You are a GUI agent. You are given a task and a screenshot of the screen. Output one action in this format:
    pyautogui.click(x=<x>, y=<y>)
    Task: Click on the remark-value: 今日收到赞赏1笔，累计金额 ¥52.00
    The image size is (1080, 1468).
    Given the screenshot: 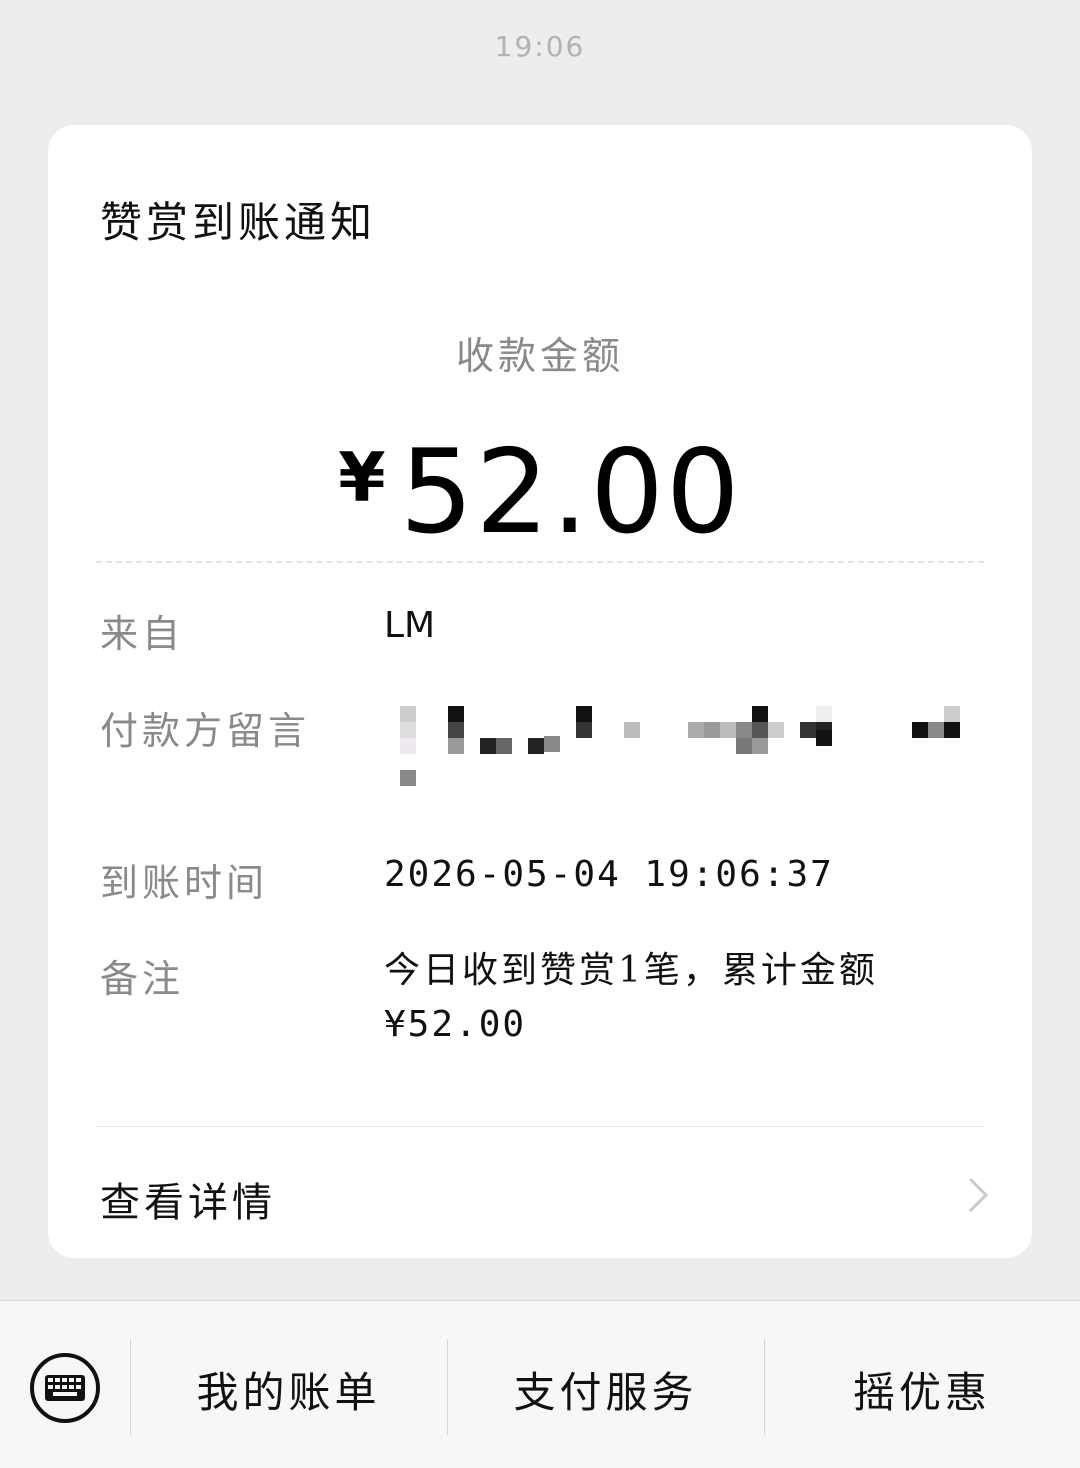 What is the action you would take?
    pyautogui.click(x=679, y=998)
    